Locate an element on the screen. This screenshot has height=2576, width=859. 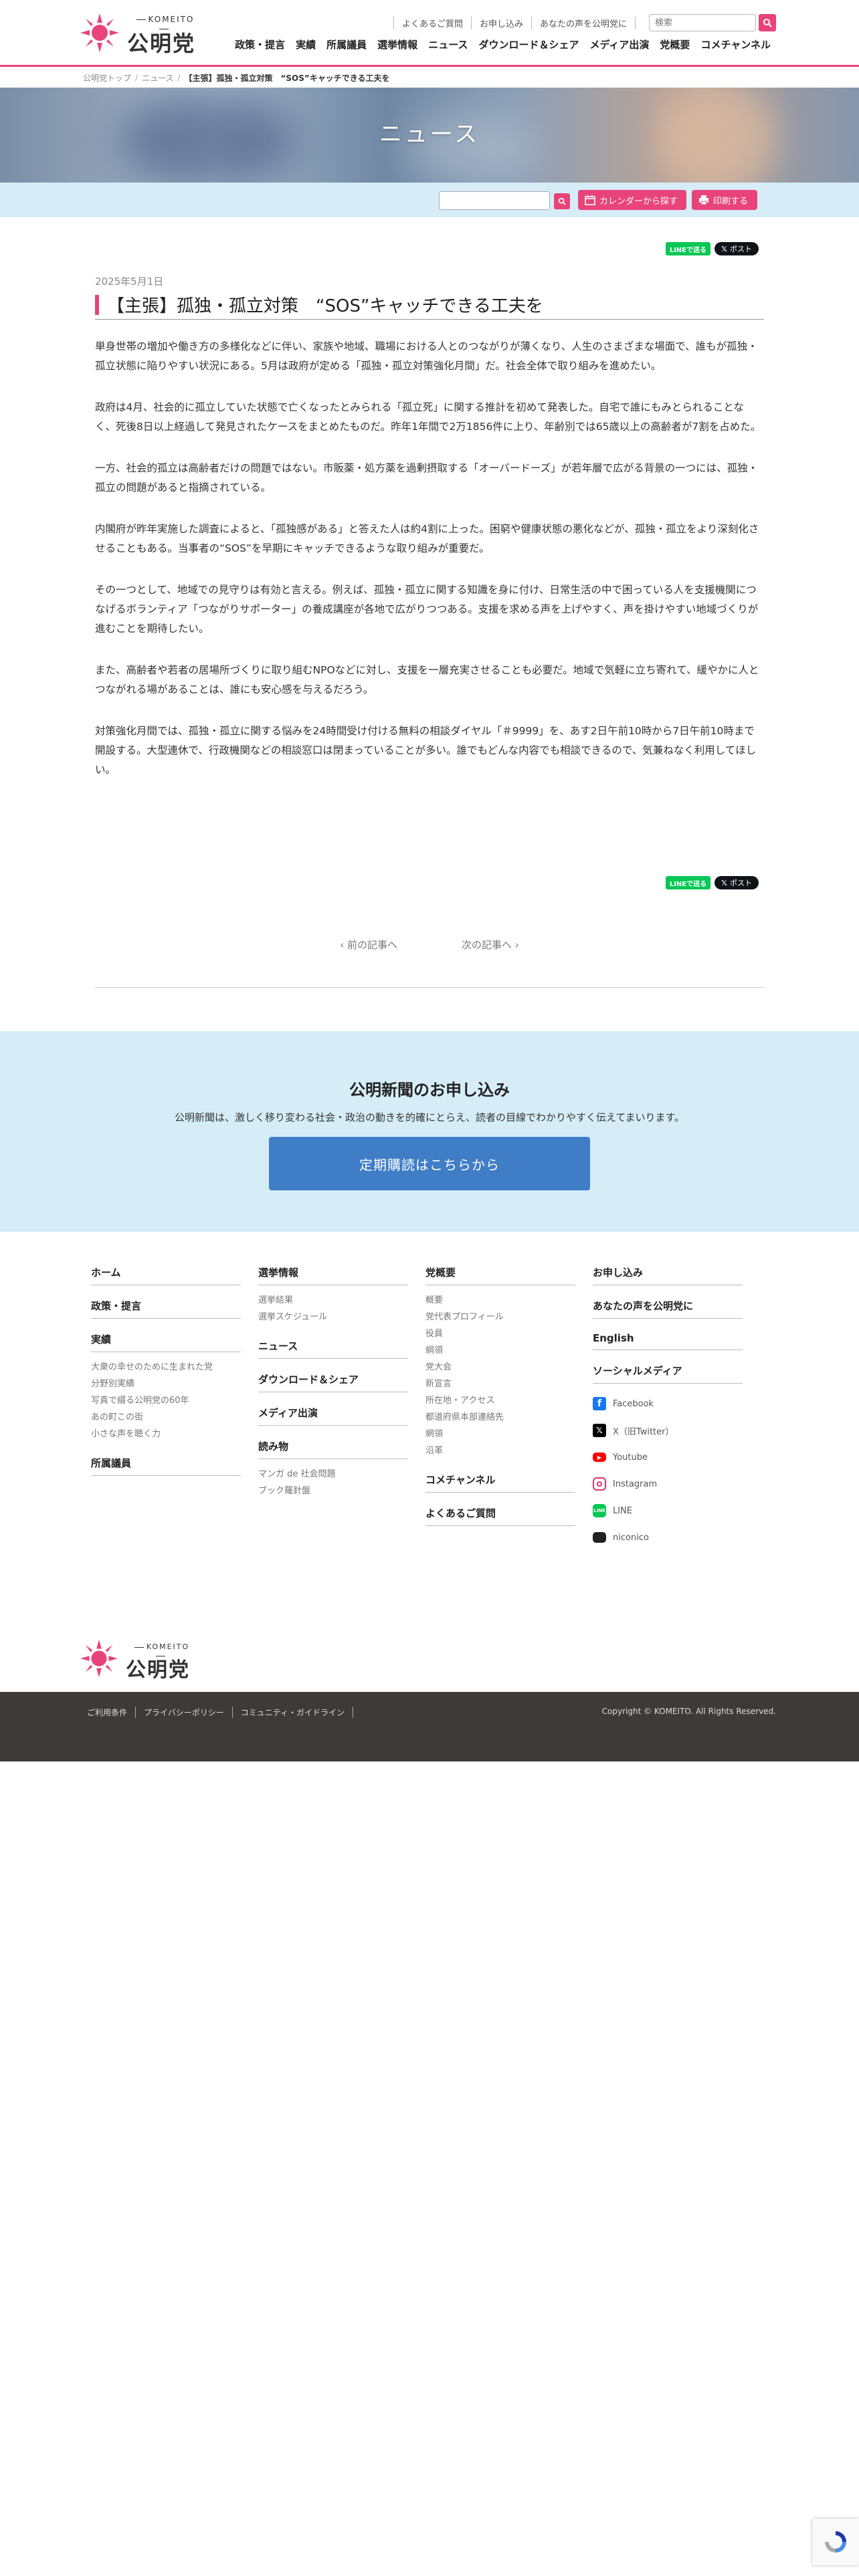
calendar-button-label: カレンダーから探す is located at coordinates (638, 202).